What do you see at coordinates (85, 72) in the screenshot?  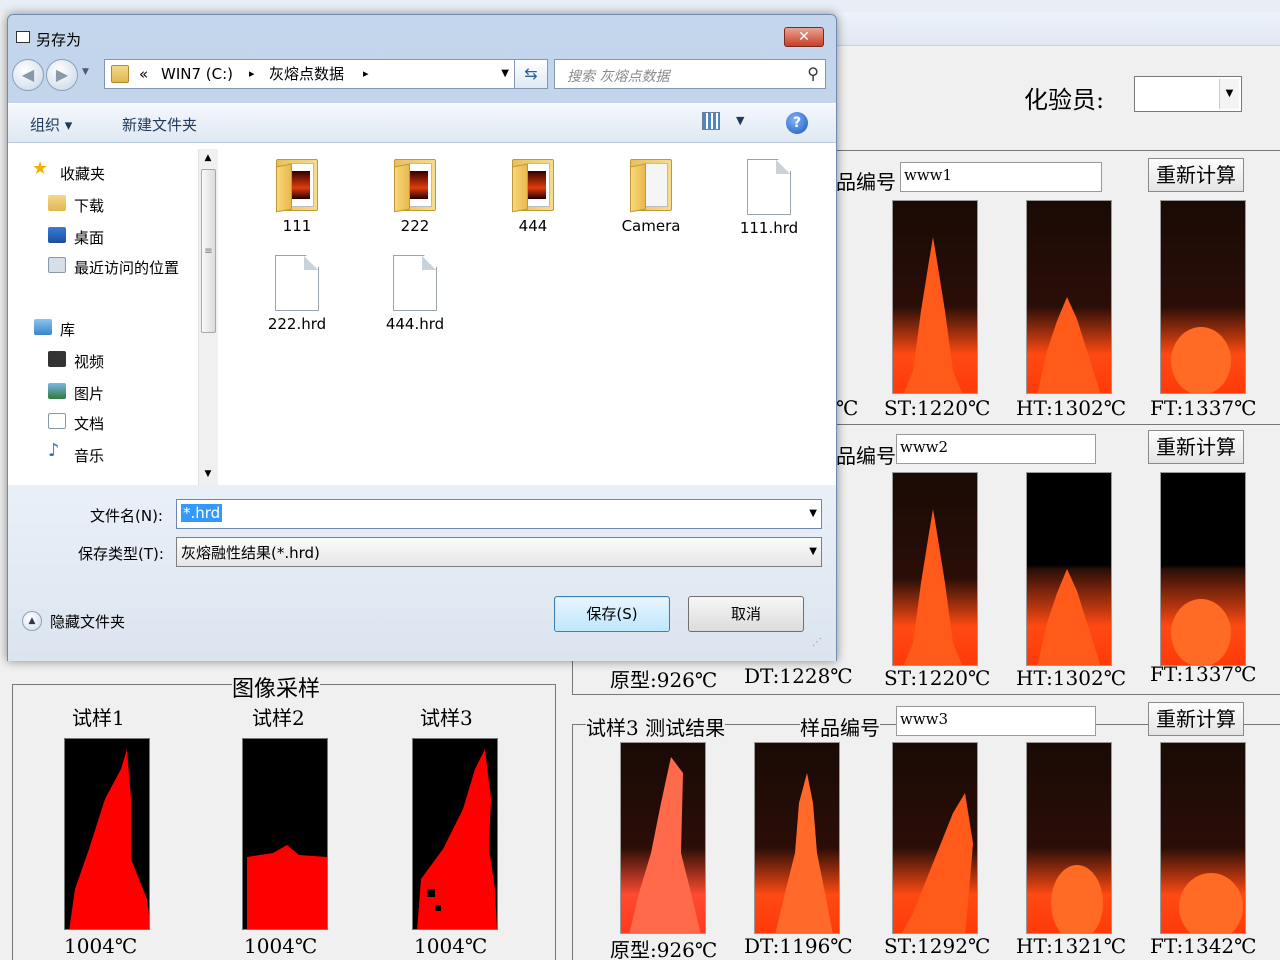 I see `history-dropdown-icon: ▼` at bounding box center [85, 72].